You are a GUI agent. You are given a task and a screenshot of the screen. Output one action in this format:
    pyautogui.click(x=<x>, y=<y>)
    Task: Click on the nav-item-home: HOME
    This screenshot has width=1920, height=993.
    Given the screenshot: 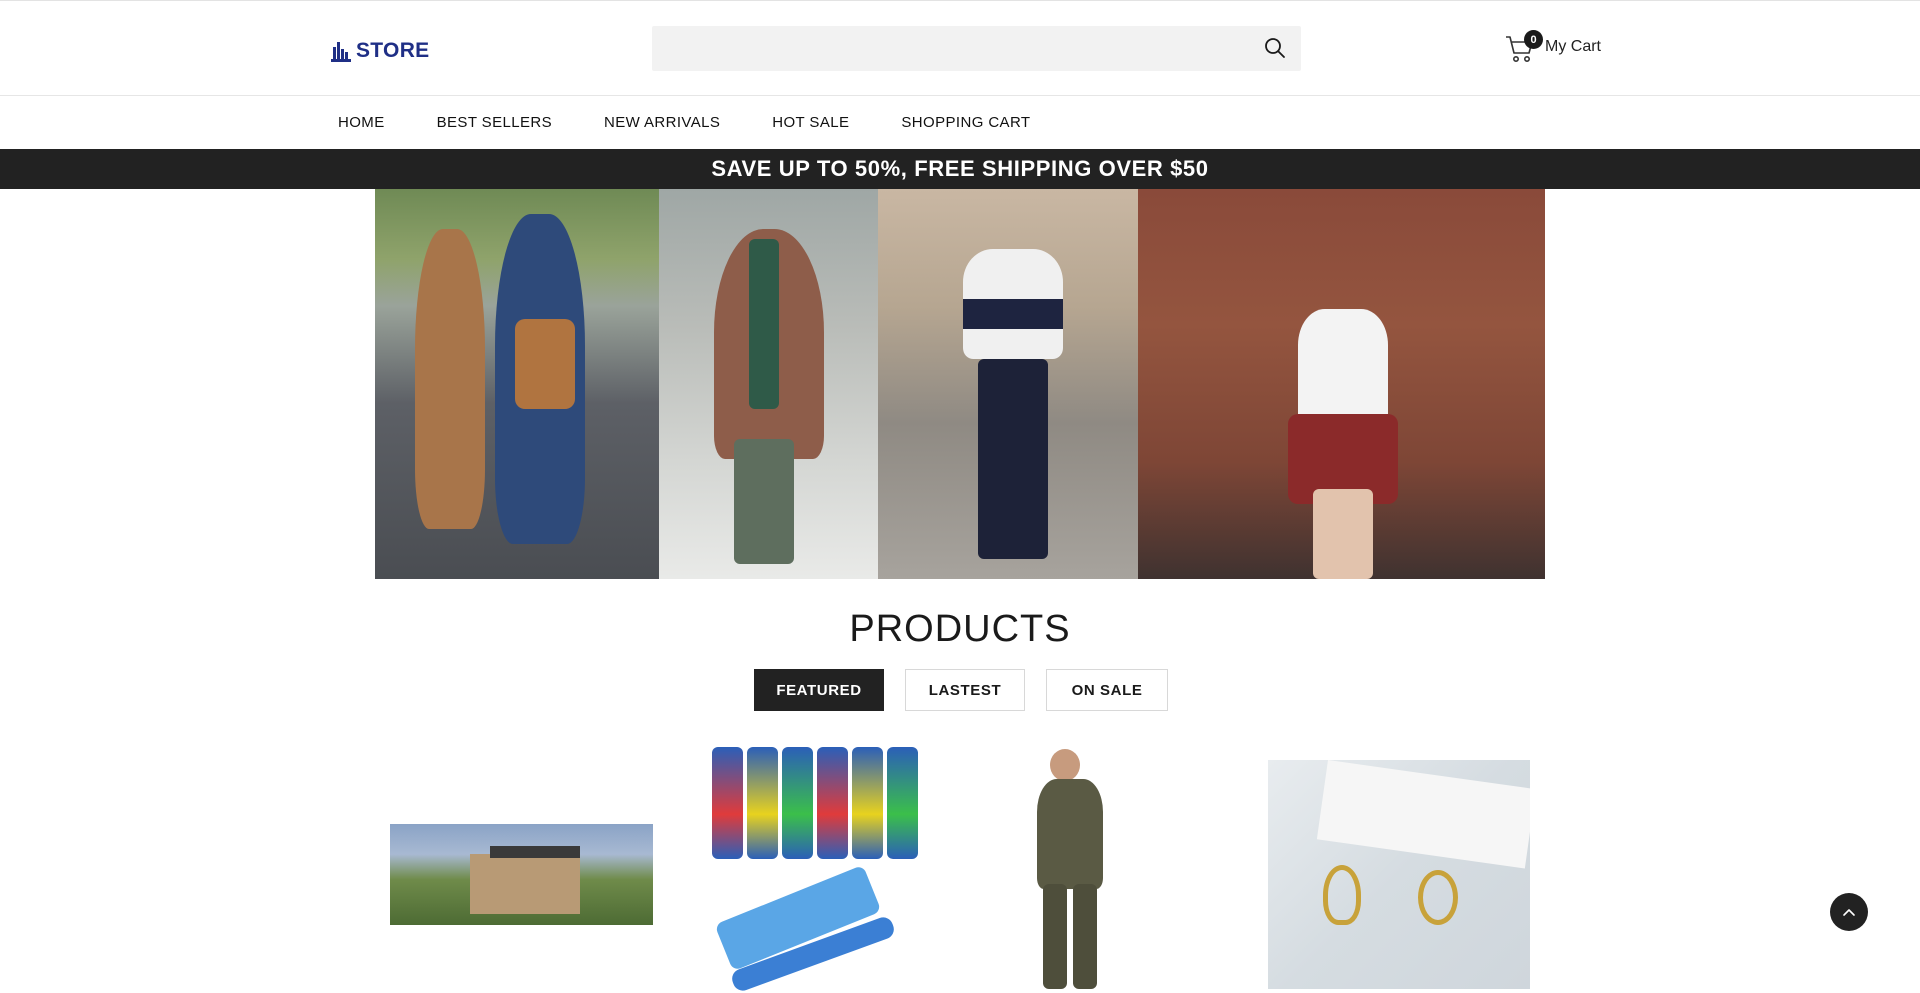 What is the action you would take?
    pyautogui.click(x=361, y=122)
    